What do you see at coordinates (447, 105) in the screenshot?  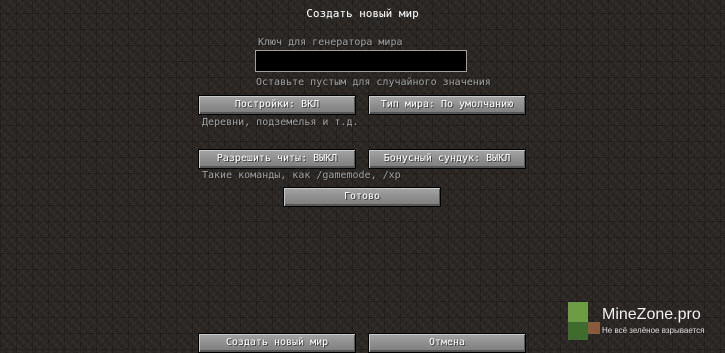 I see `world-type-button: Тип мира: По умолчанию` at bounding box center [447, 105].